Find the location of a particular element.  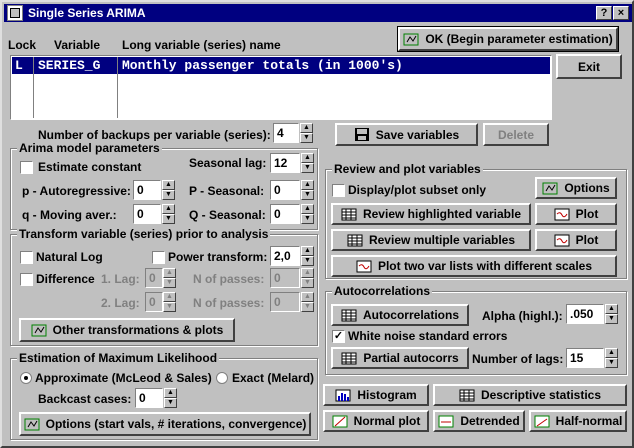

descriptive-statistics-button: Descriptive statistics is located at coordinates (530, 395).